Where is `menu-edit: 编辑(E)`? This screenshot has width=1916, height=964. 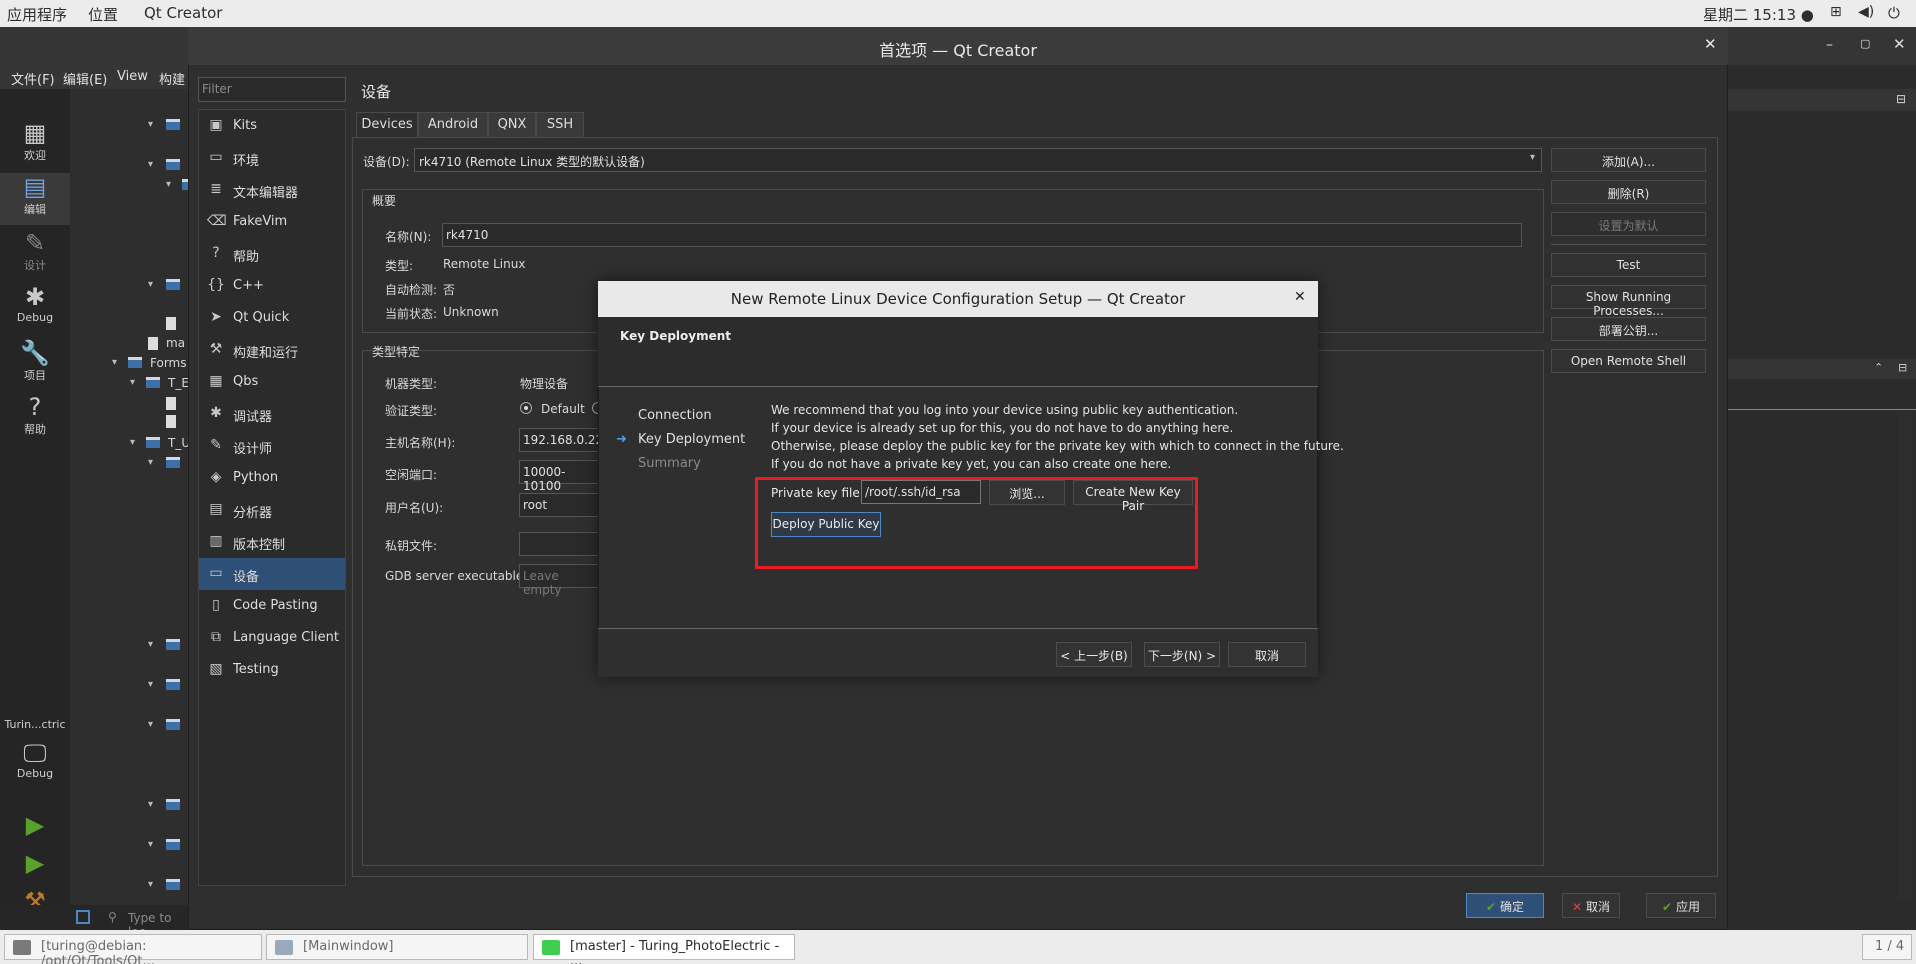
menu-edit: 编辑(E) is located at coordinates (85, 78).